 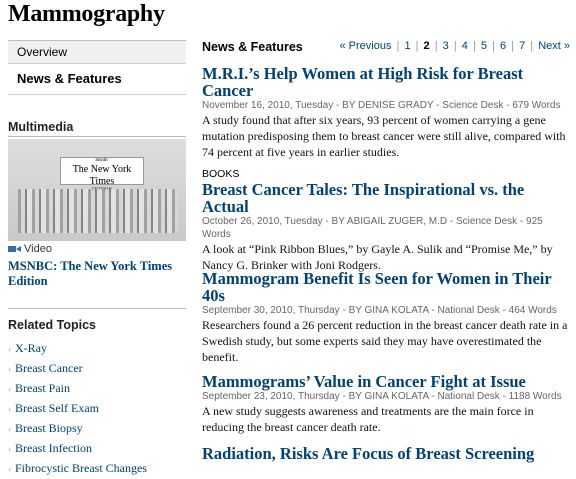 What do you see at coordinates (97, 348) in the screenshot?
I see `related-topic-item: › X-Ray` at bounding box center [97, 348].